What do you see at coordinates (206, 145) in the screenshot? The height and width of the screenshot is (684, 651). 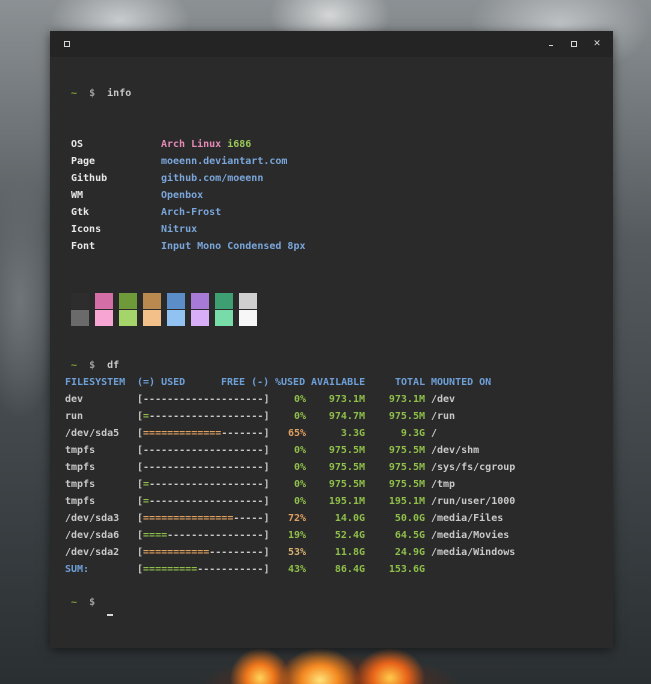 I see `info-value-line: Arch Linux i686` at bounding box center [206, 145].